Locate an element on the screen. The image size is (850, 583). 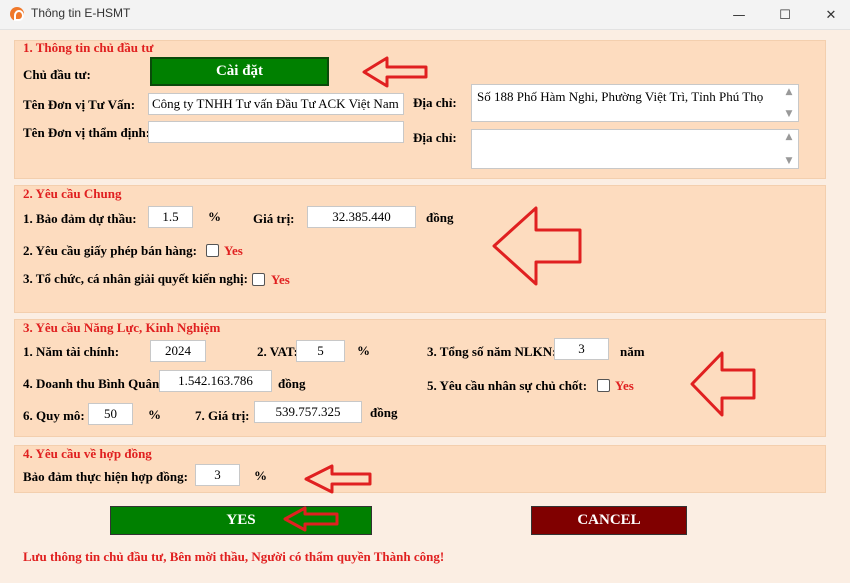
cancel-button: CANCEL is located at coordinates (609, 520).